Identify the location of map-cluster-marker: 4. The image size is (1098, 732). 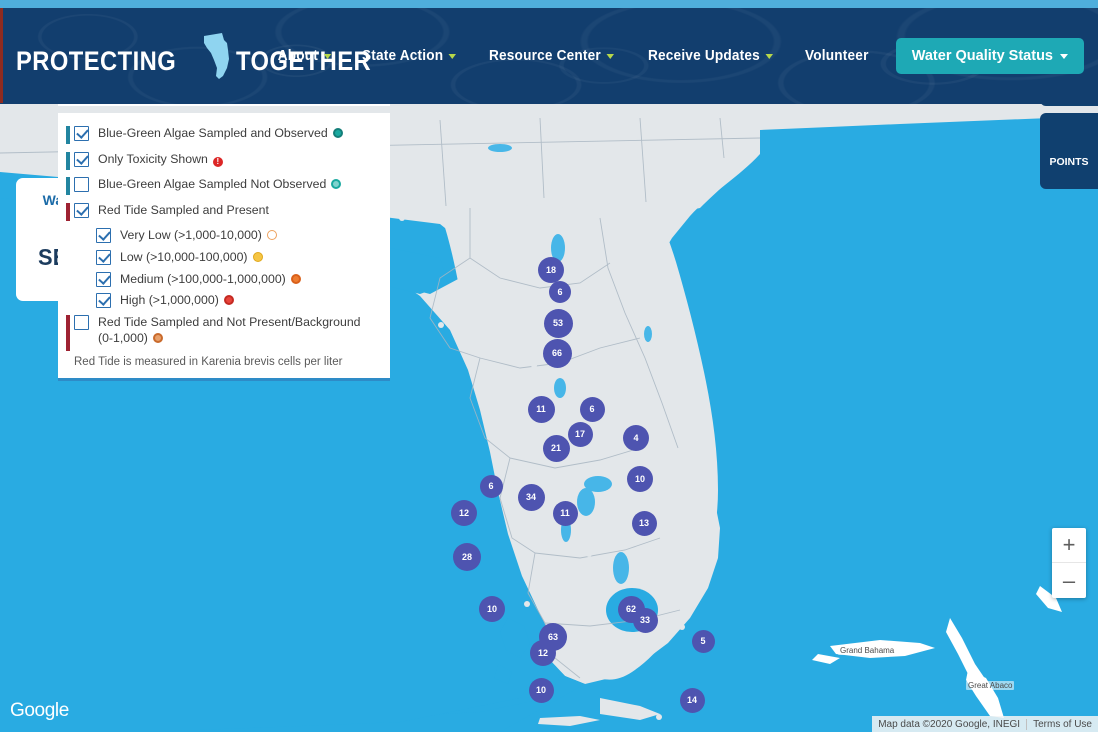
(636, 438).